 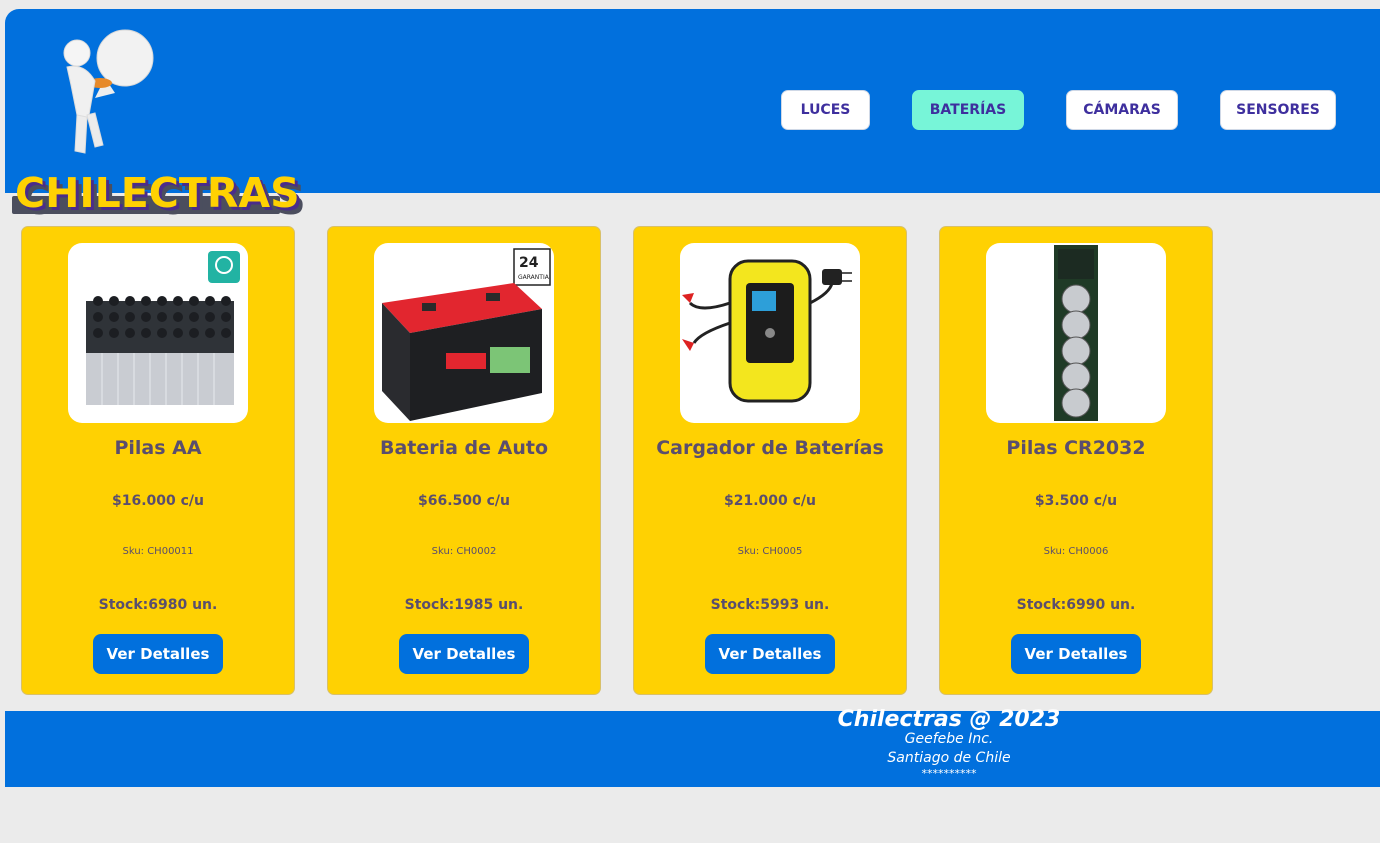 I want to click on product-sku: Sku: CH0006, so click(x=1076, y=551).